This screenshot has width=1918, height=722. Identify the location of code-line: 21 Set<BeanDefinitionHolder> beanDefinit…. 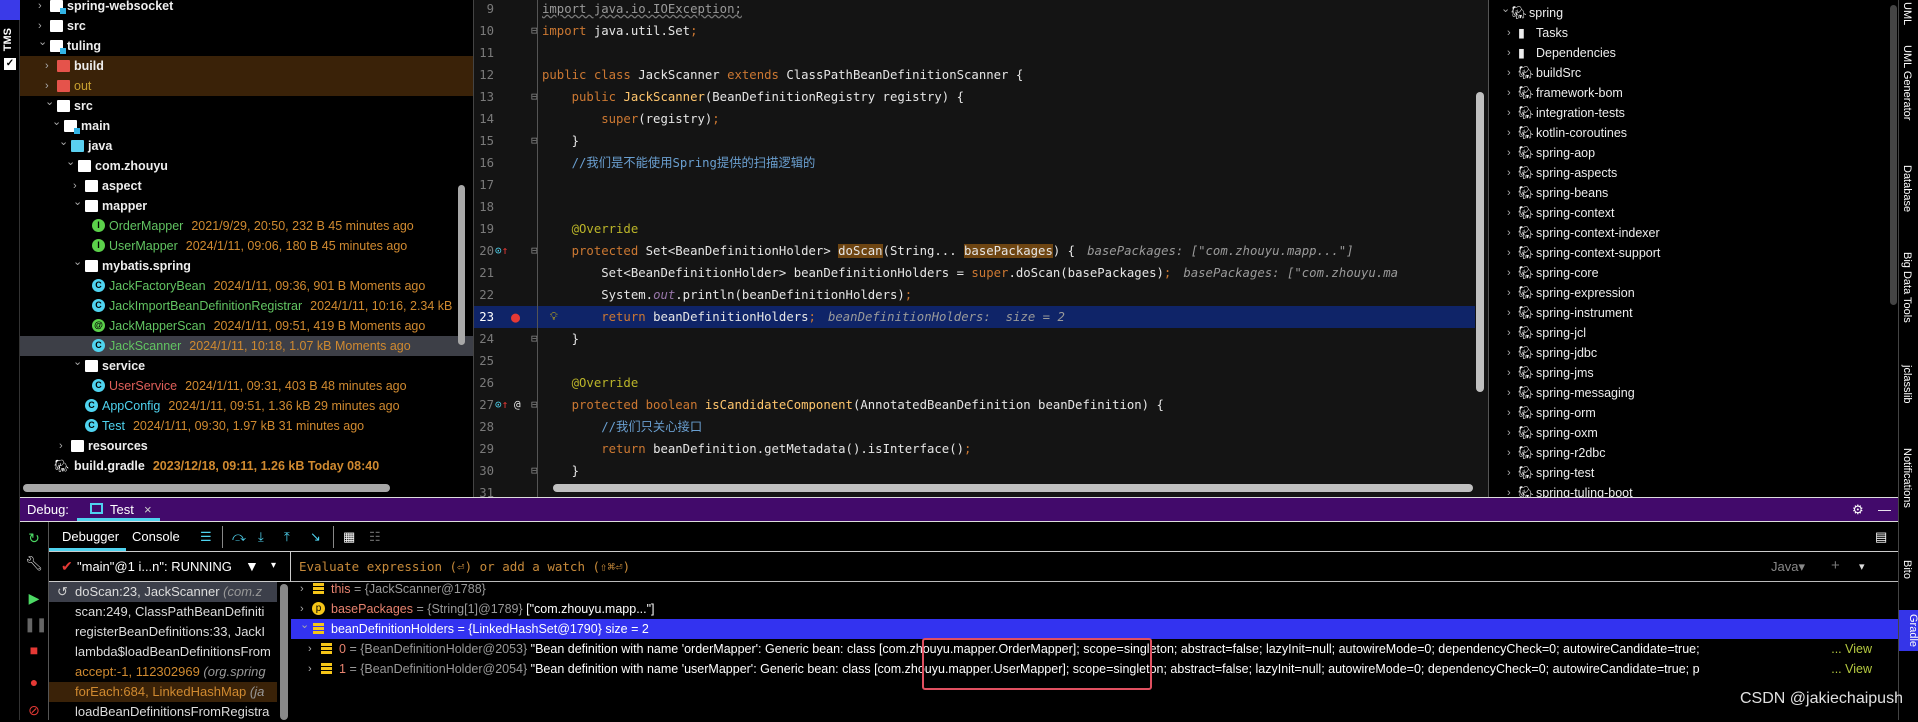
(974, 273).